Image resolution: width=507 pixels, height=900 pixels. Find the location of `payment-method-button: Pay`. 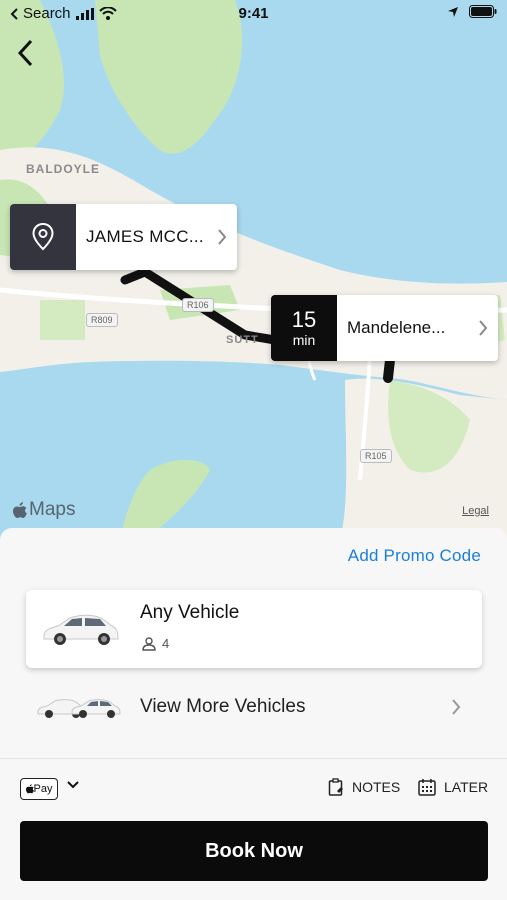

payment-method-button: Pay is located at coordinates (39, 789).